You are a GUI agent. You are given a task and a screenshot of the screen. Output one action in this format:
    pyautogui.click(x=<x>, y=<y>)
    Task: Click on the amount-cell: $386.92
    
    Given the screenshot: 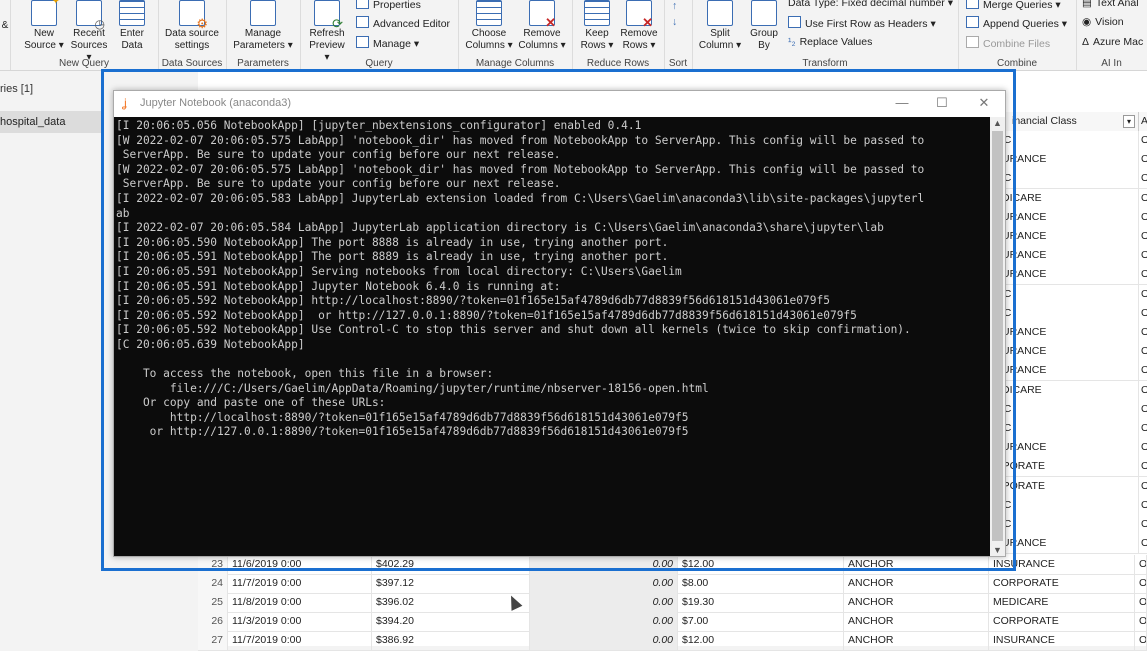 What is the action you would take?
    pyautogui.click(x=451, y=640)
    